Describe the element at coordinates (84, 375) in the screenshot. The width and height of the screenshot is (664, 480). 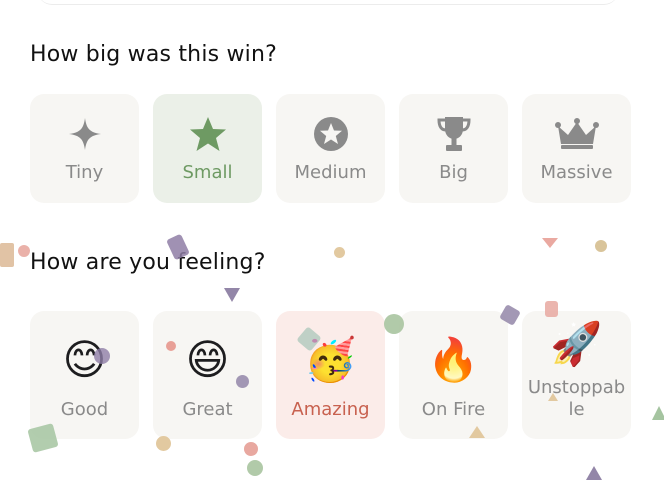
I see `feeling-option-good: 😊 Good` at that location.